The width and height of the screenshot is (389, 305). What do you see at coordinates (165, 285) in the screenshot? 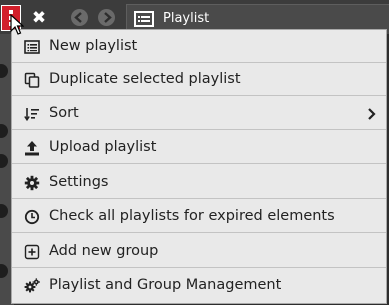
I see `menu-item-label: Playlist and Group Management` at bounding box center [165, 285].